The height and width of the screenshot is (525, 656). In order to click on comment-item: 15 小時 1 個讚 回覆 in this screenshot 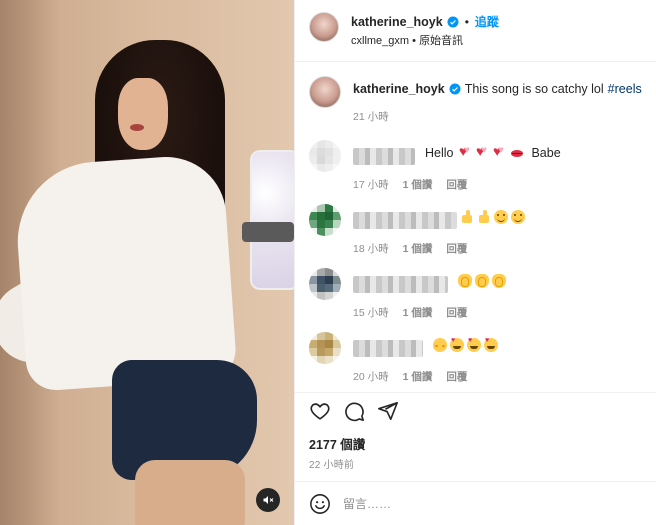, I will do `click(479, 294)`.